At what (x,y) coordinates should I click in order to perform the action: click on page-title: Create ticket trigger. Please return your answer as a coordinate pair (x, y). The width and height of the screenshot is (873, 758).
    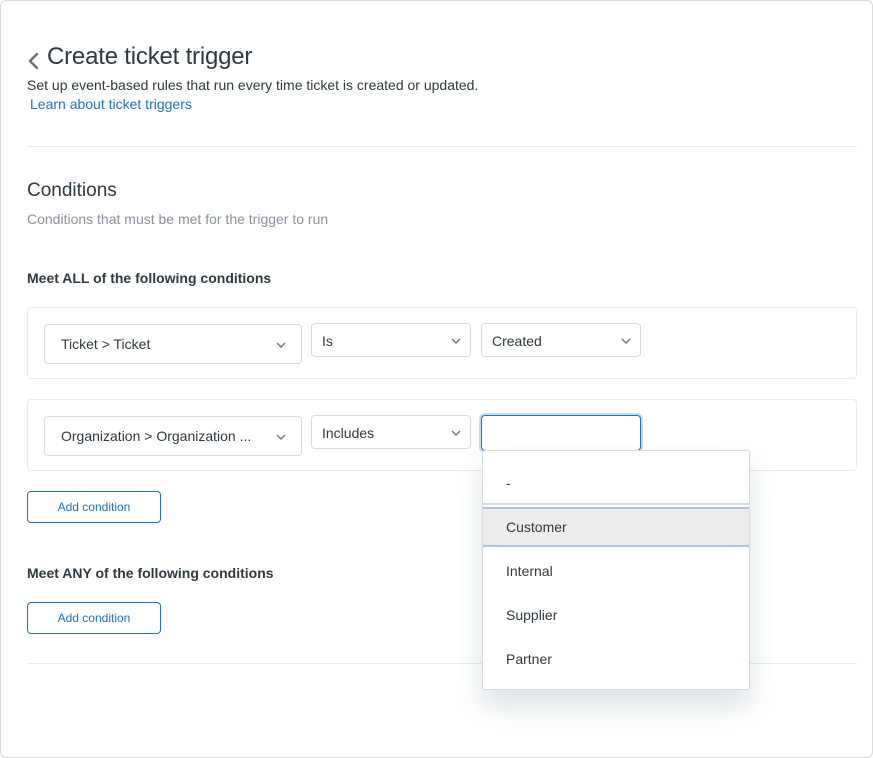
    Looking at the image, I should click on (150, 56).